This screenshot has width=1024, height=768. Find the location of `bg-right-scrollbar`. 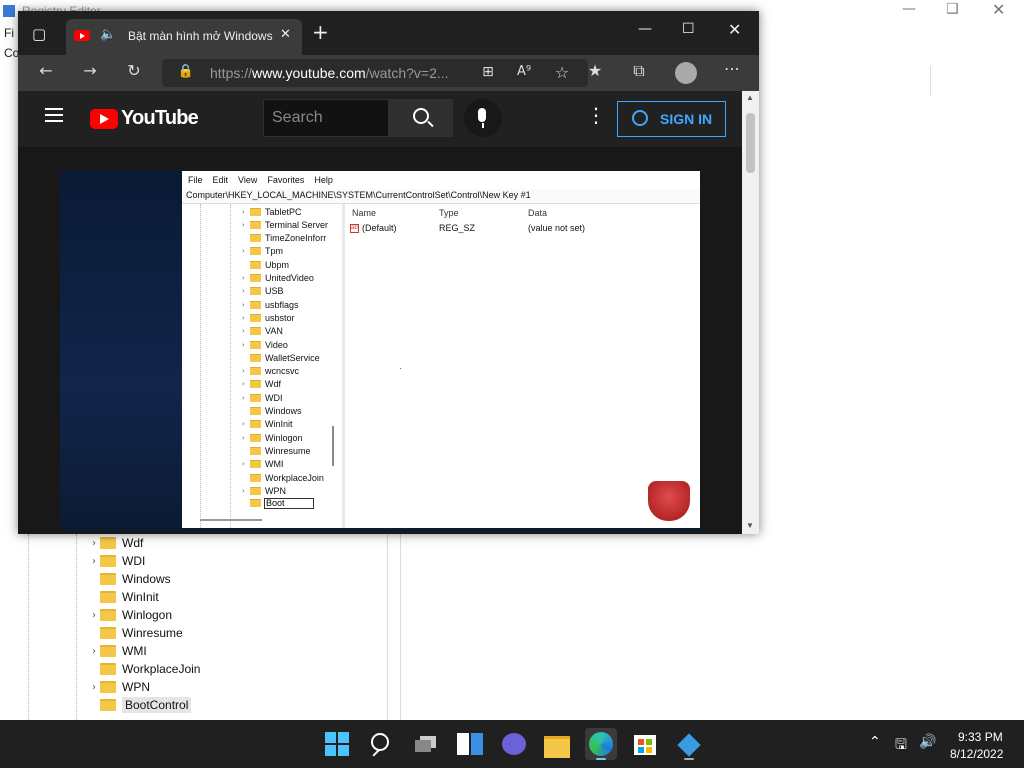

bg-right-scrollbar is located at coordinates (977, 81).